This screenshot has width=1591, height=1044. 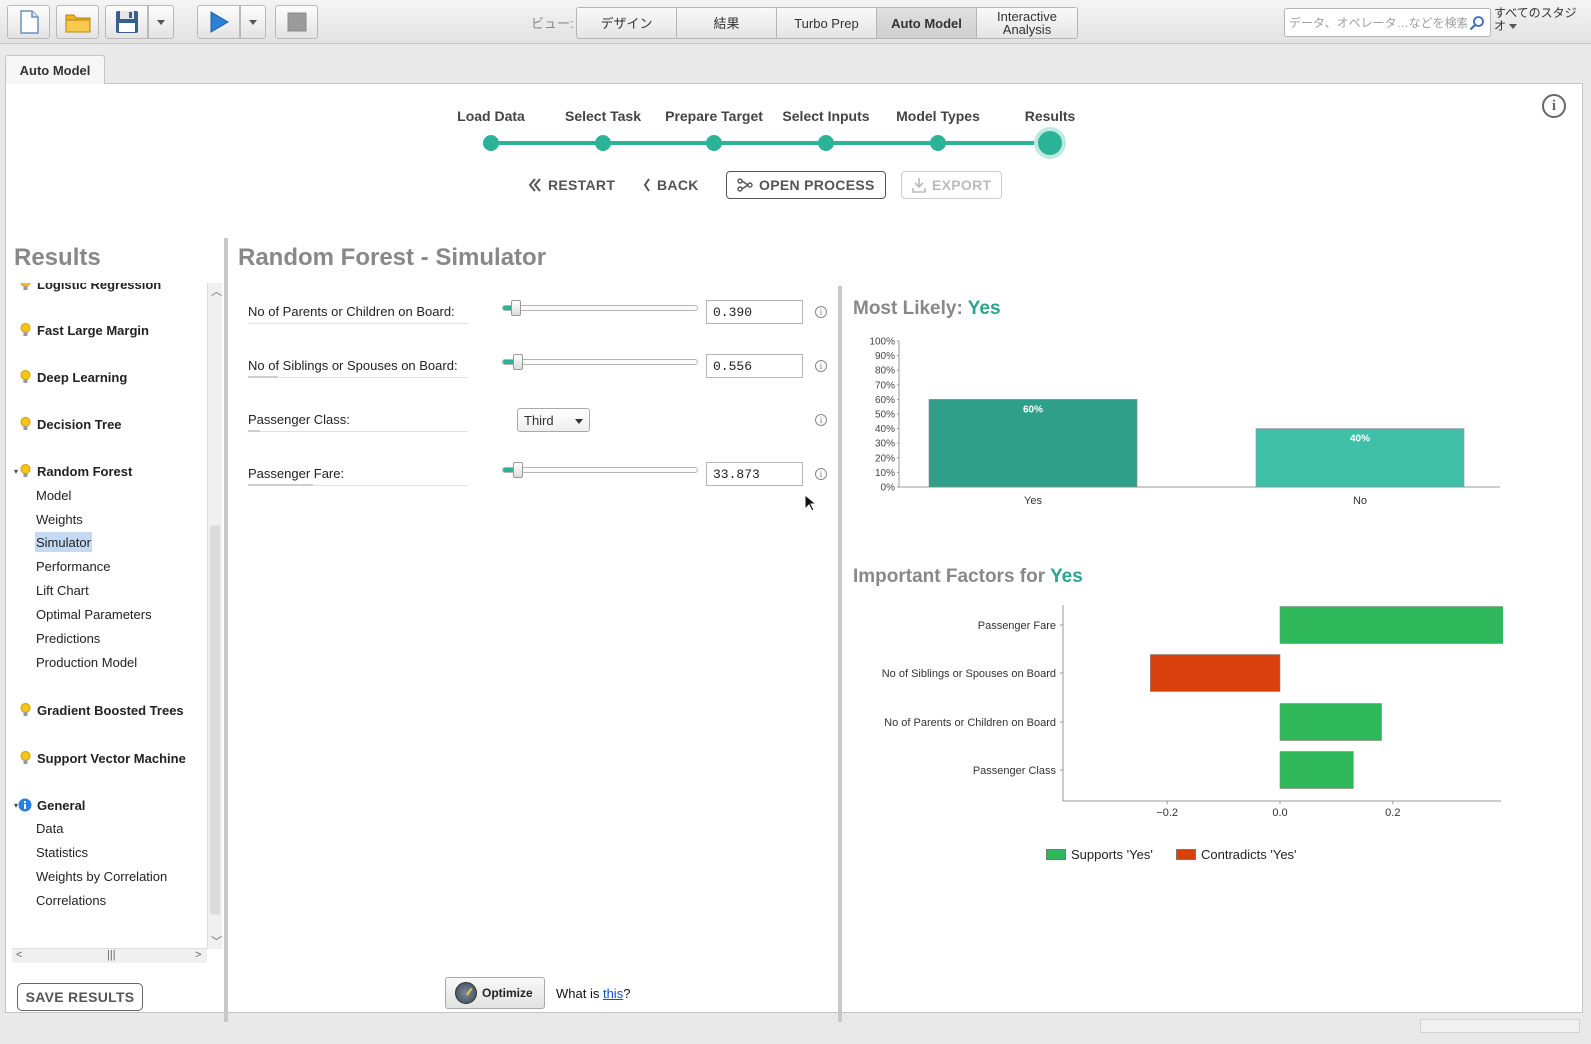 I want to click on export-button: EXPORT, so click(x=952, y=185).